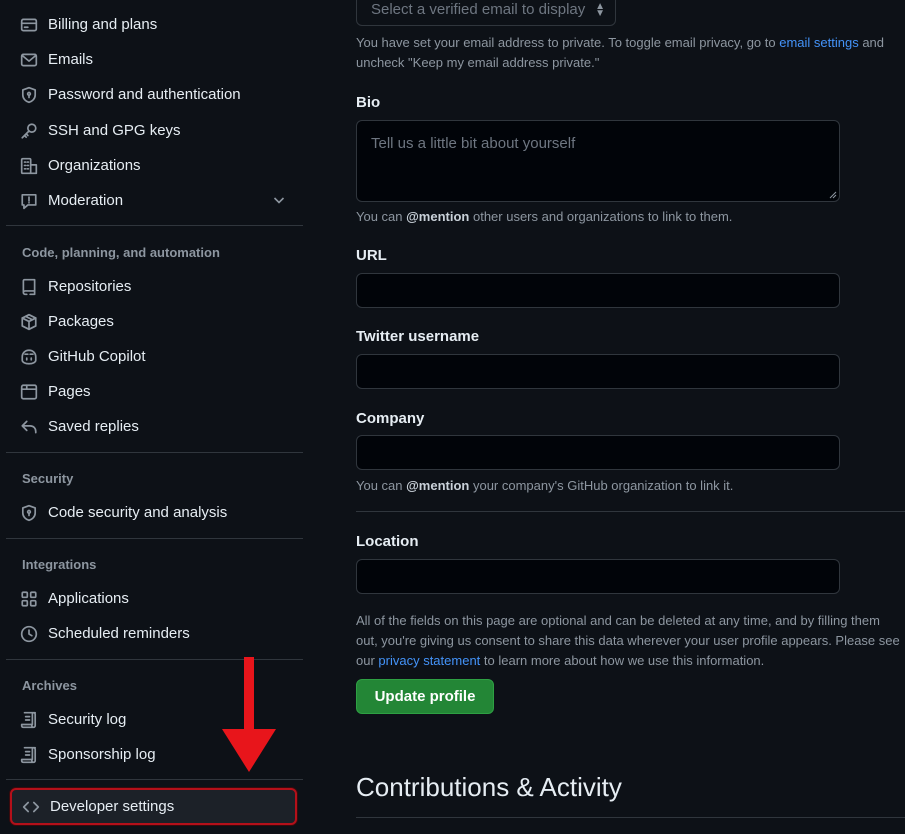  I want to click on sidebar-item-applications: Applications, so click(151, 598).